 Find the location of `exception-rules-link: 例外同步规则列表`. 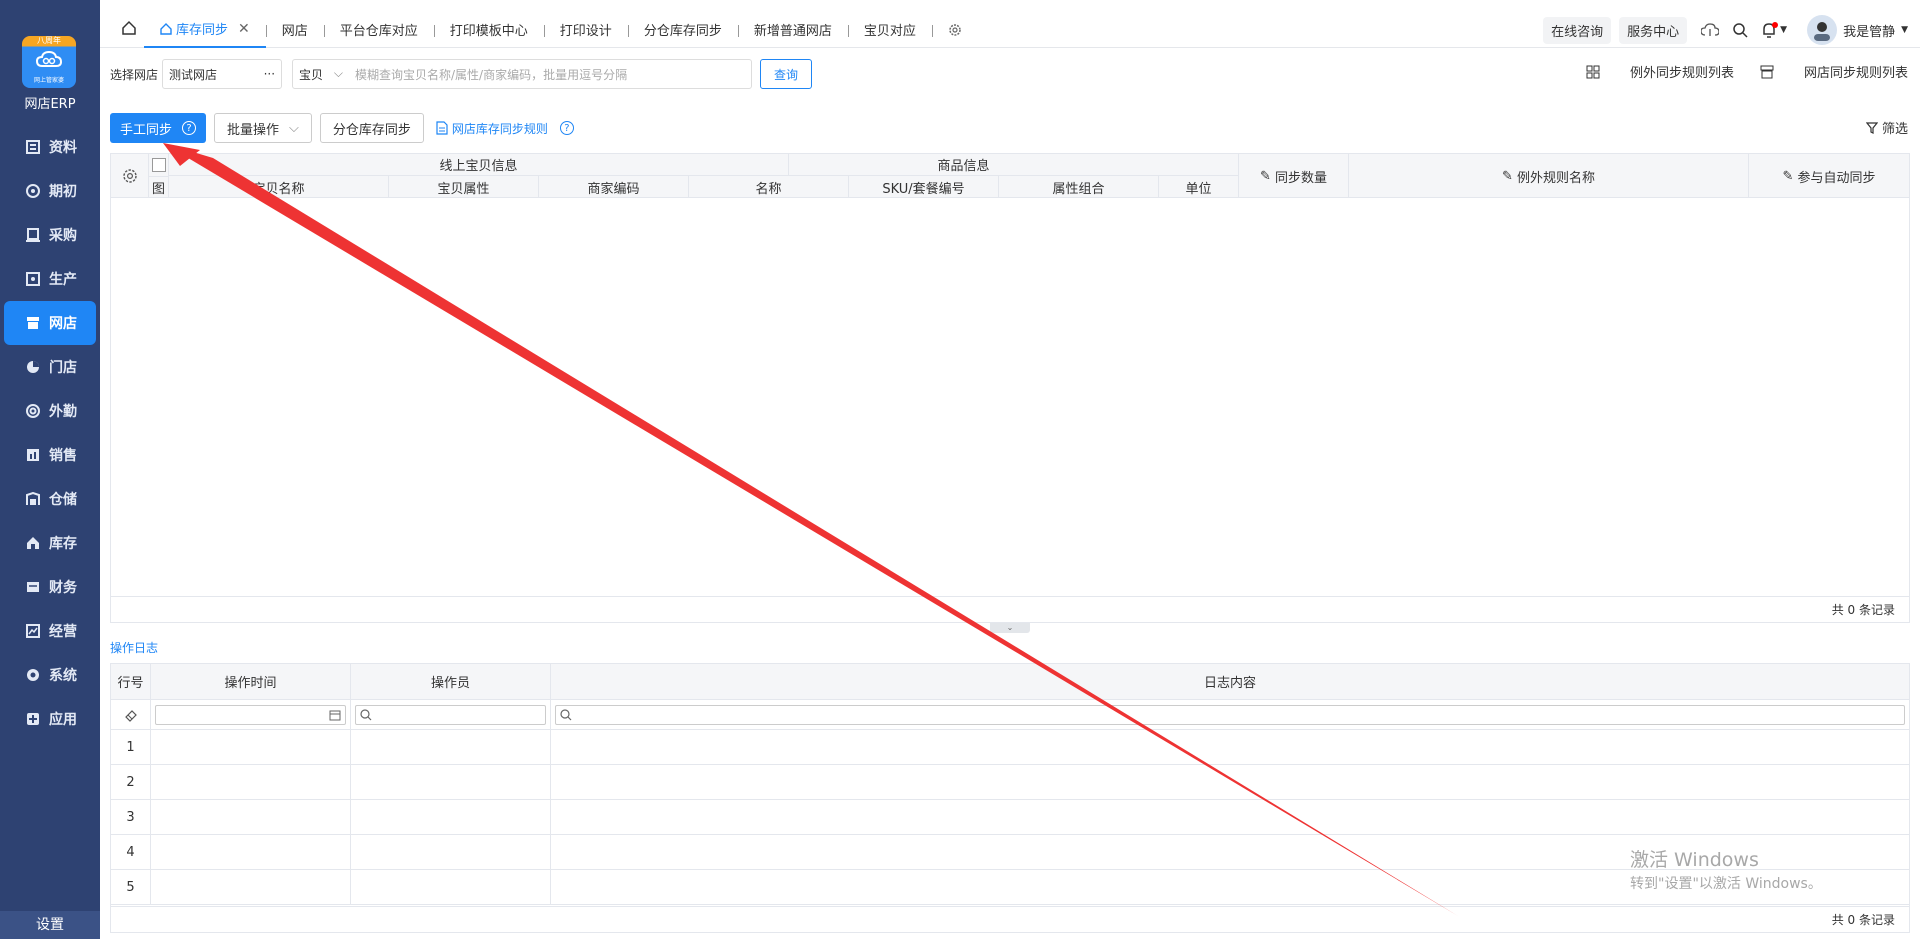

exception-rules-link: 例外同步规则列表 is located at coordinates (1660, 71).